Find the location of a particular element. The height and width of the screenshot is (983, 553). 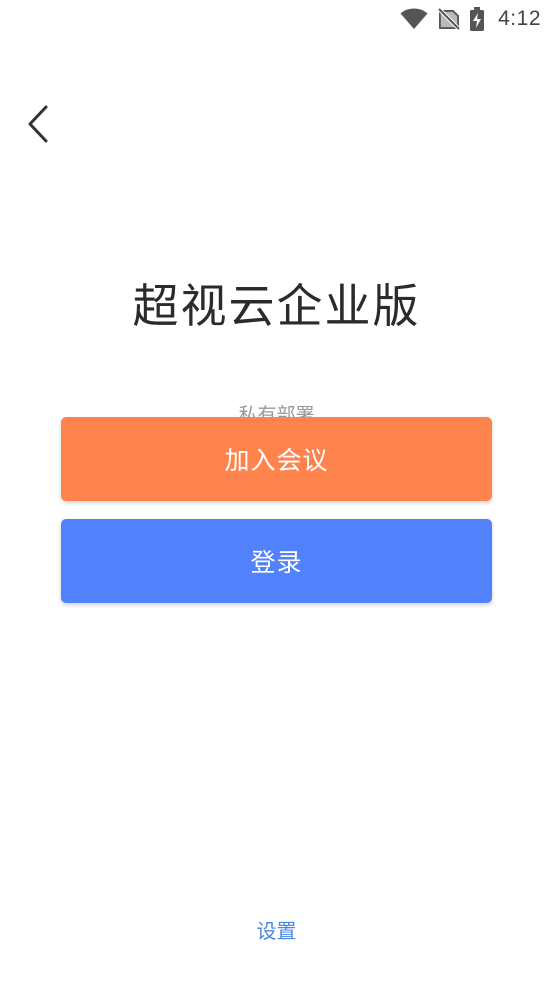

status-time: 4:12 is located at coordinates (519, 18).